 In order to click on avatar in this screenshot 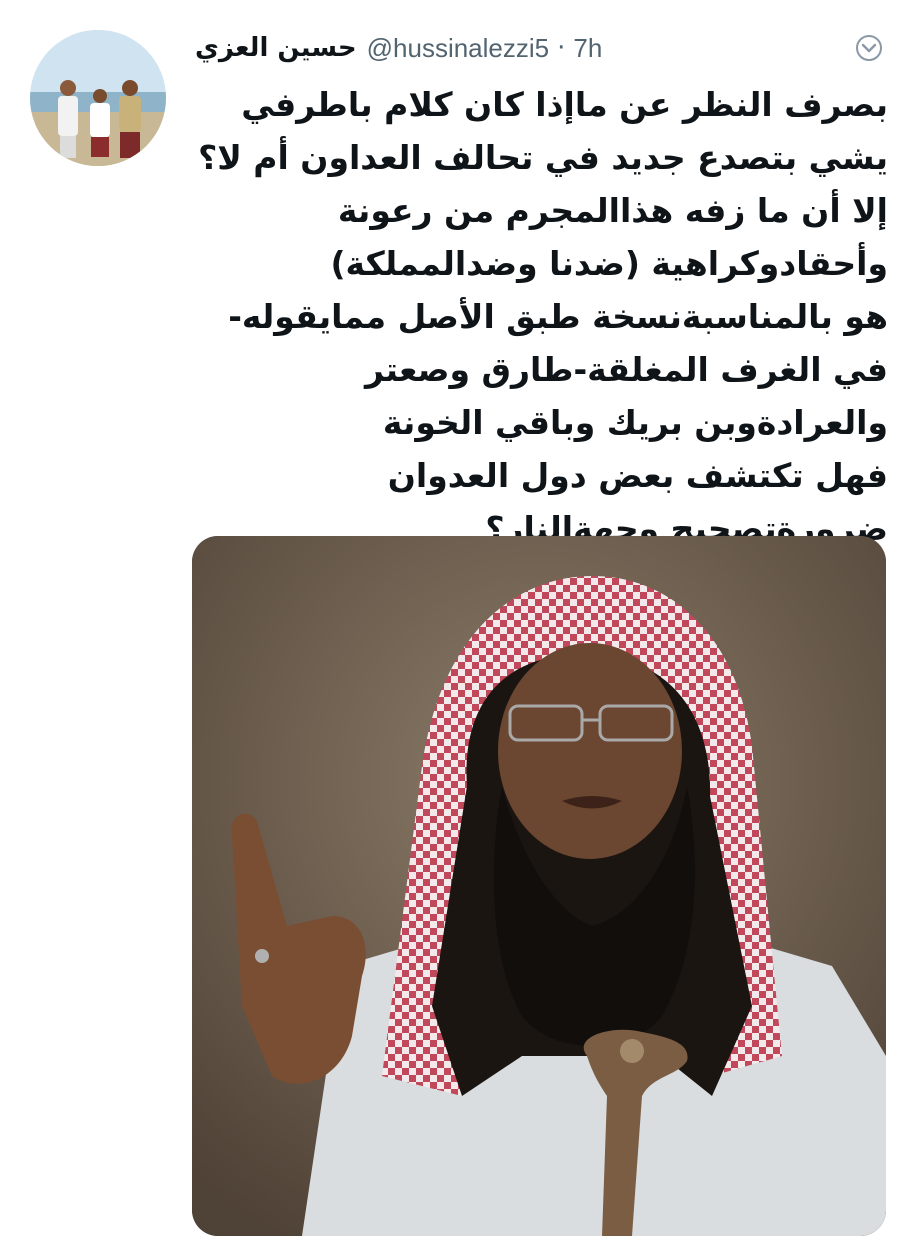, I will do `click(98, 98)`.